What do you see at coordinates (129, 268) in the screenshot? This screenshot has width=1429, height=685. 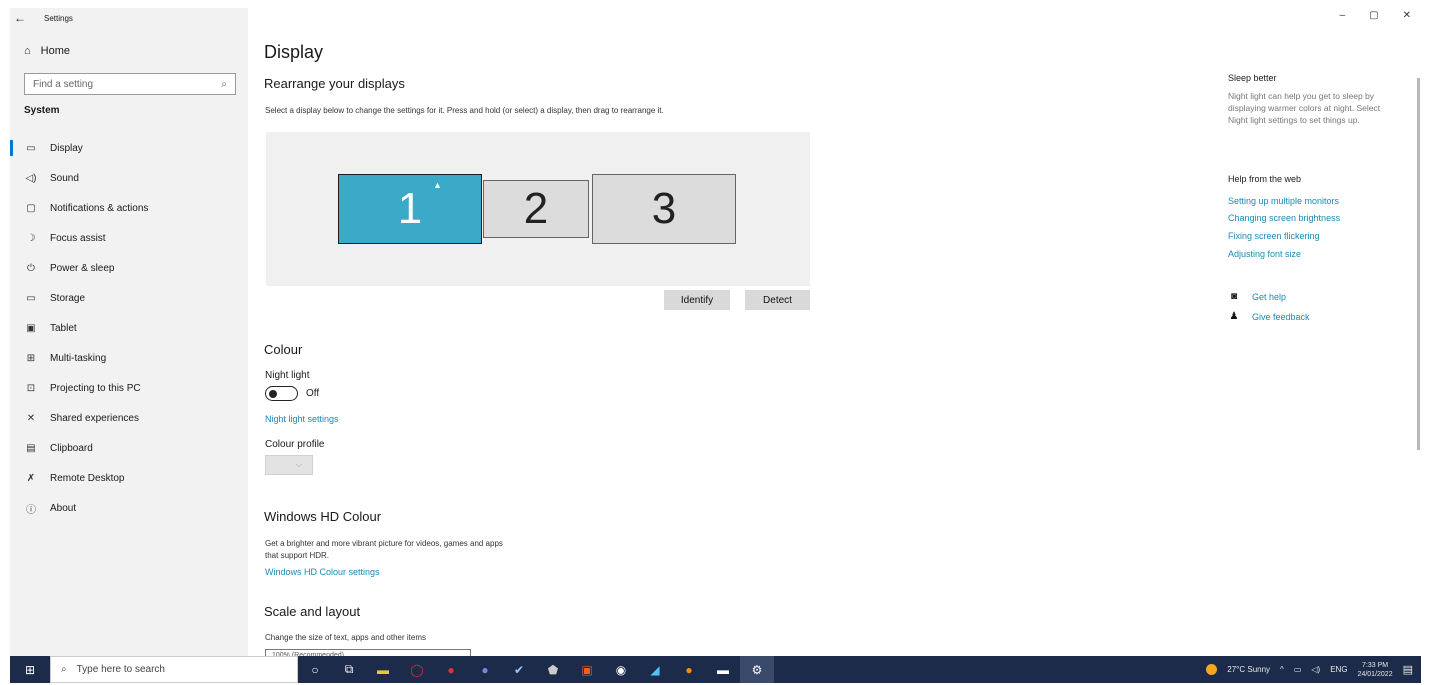 I see `sidebar-item-power-sleep: ⏻ Power & sleep` at bounding box center [129, 268].